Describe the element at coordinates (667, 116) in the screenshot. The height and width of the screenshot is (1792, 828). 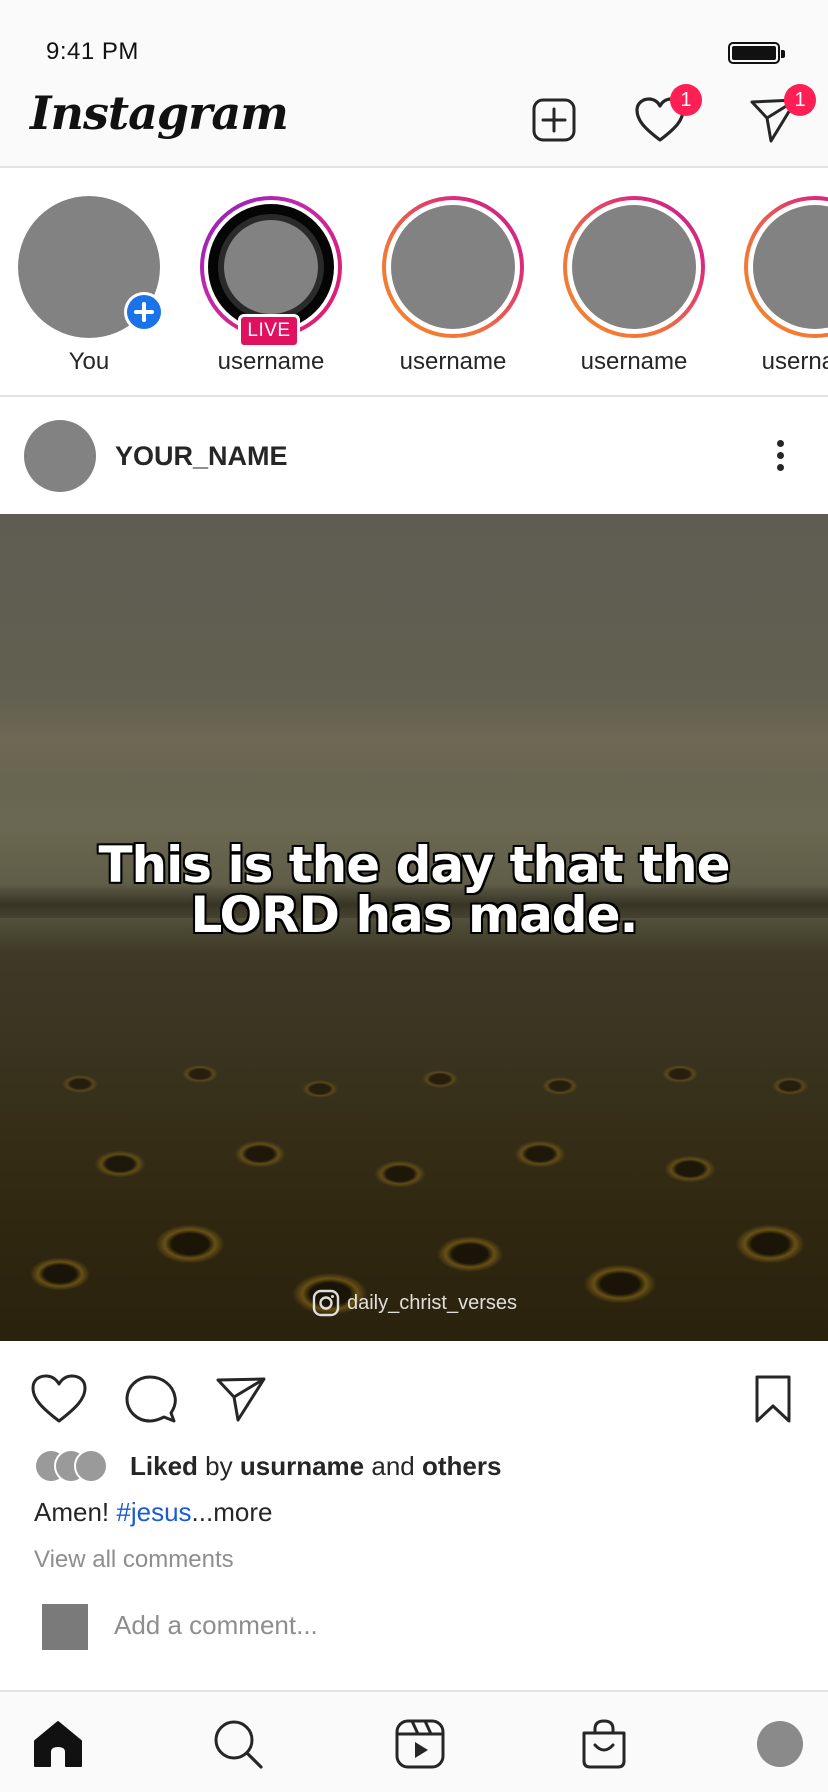
I see `activity-button: 1` at that location.